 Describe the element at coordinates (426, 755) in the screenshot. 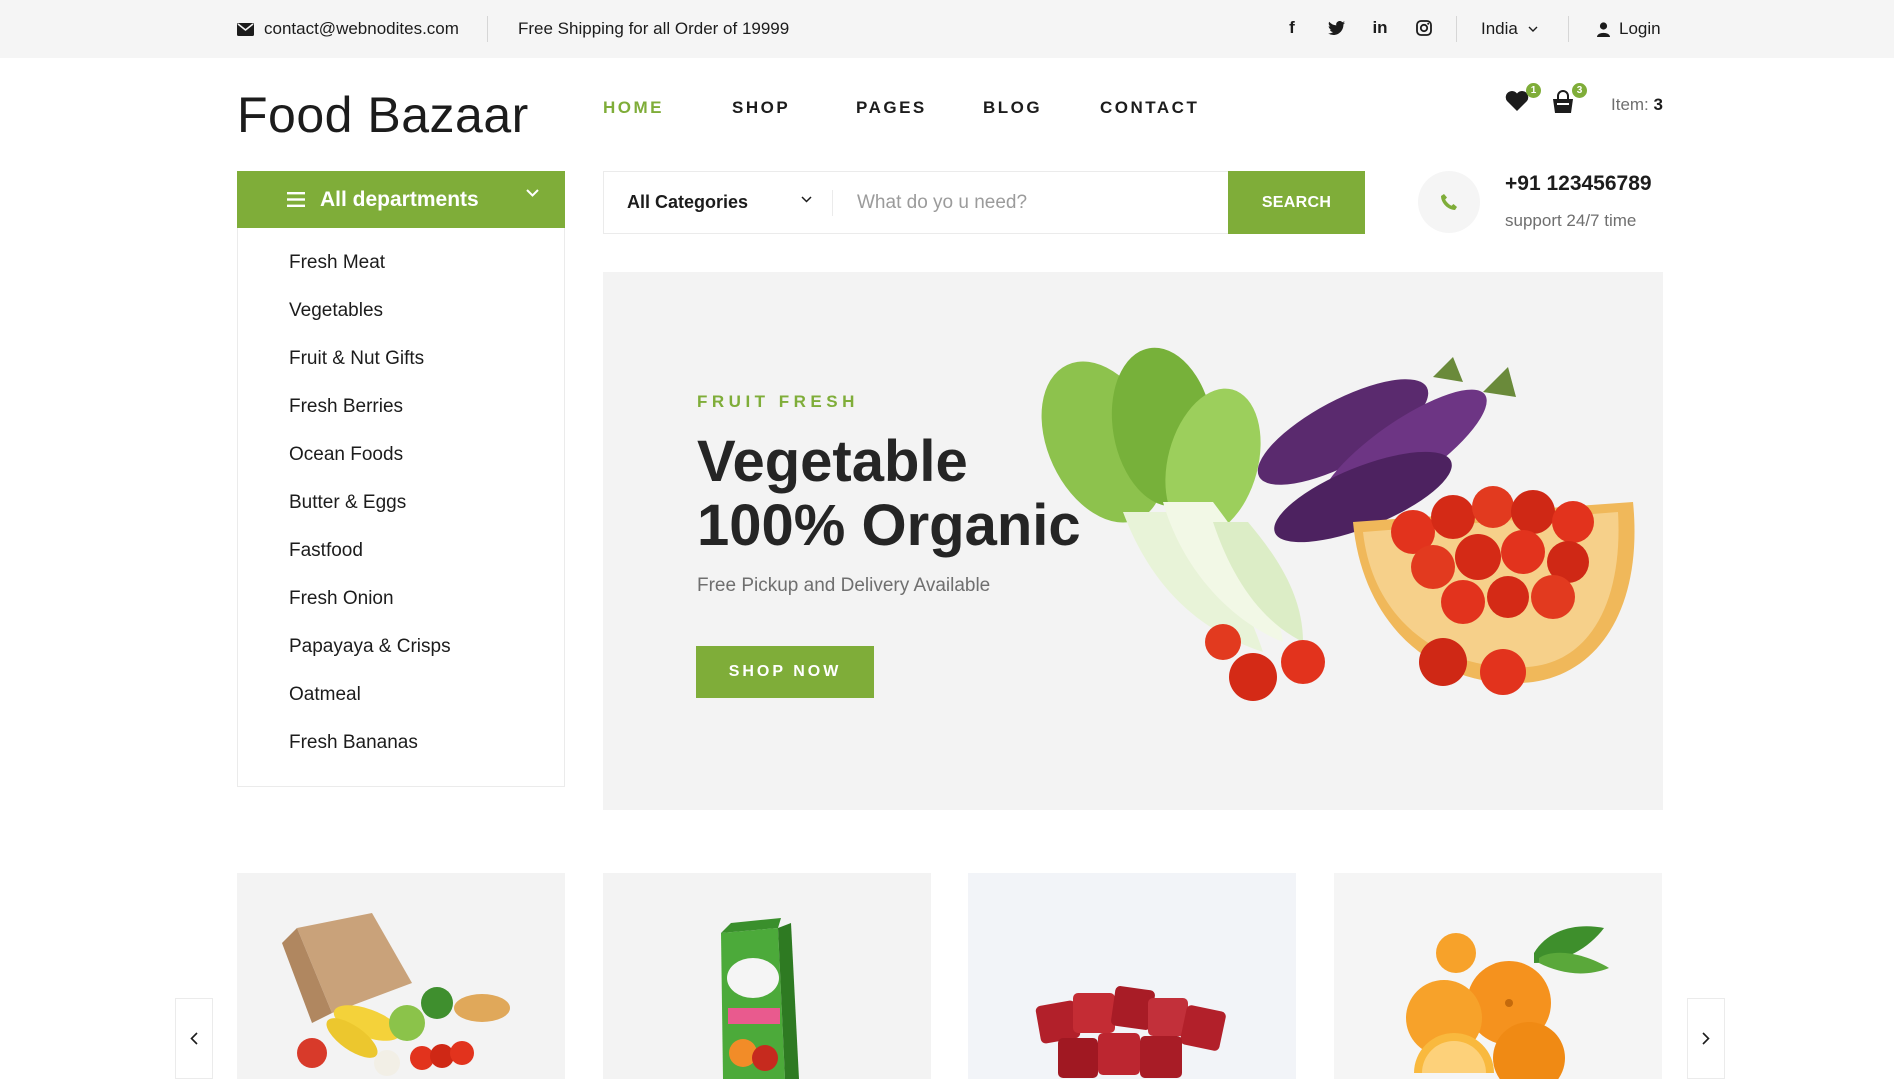

I see `department-item: Fresh Bananas` at that location.